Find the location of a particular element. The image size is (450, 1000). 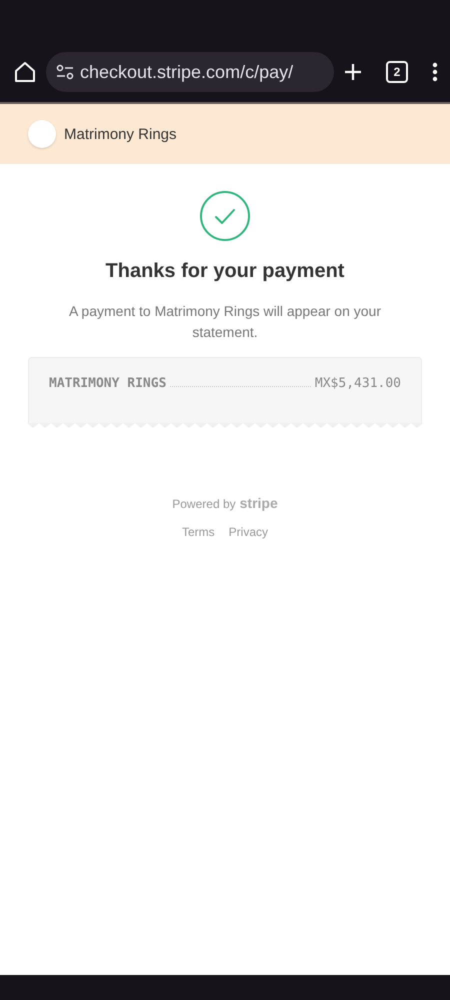

item-amount: MX$5,431.00 is located at coordinates (357, 383).